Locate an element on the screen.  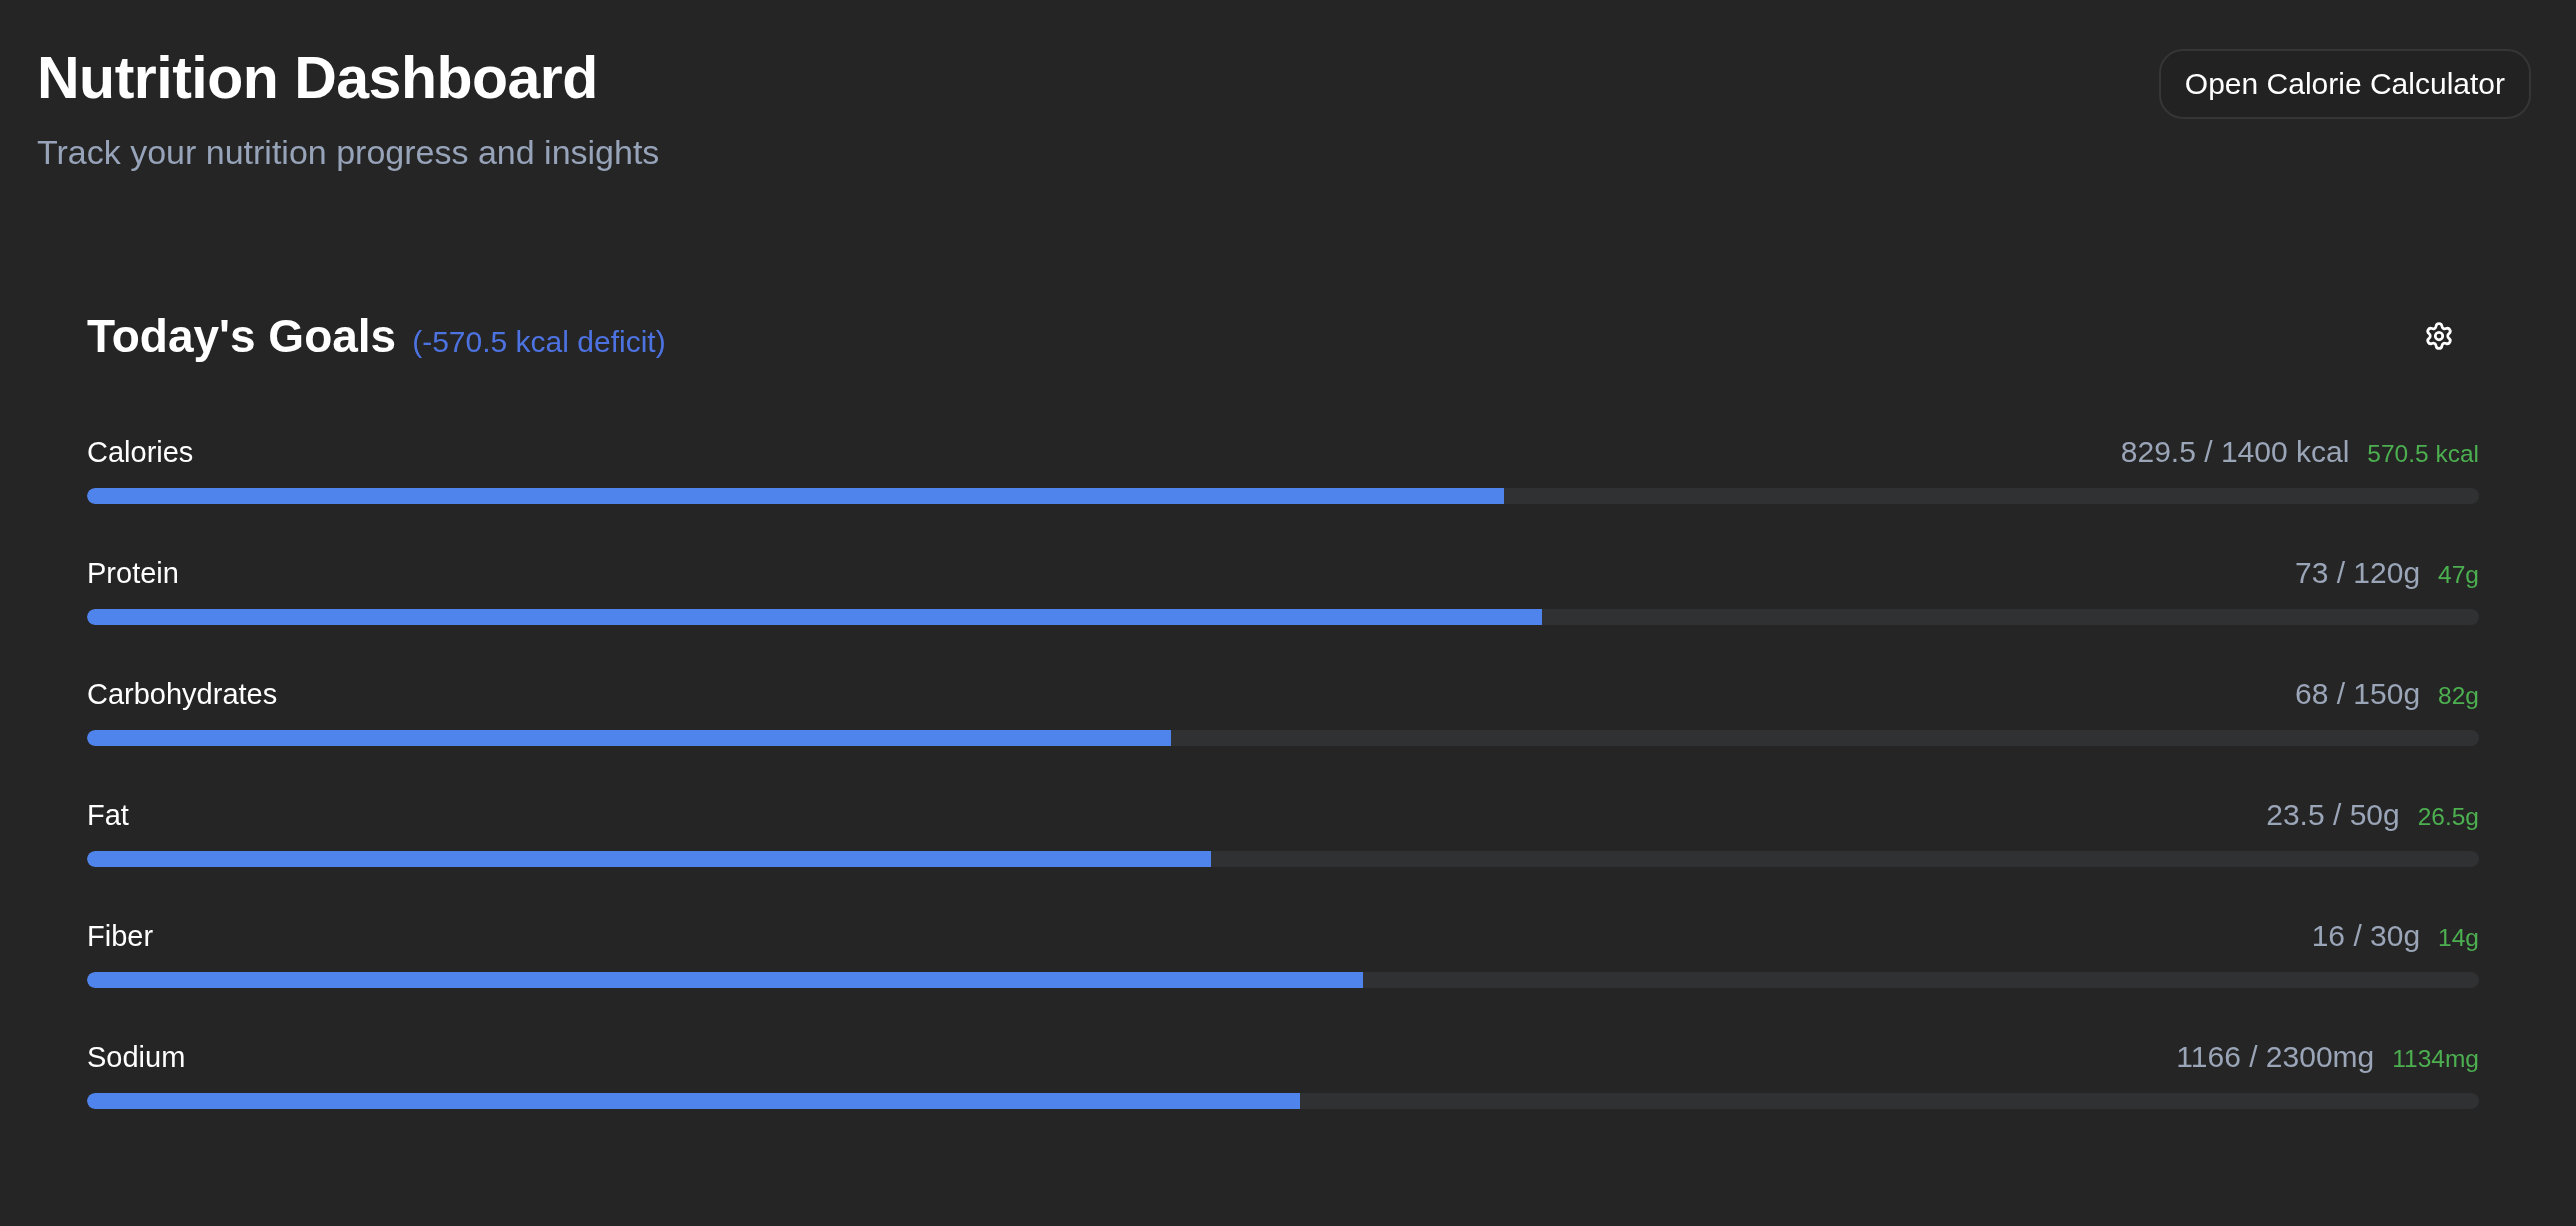
remaining-amount: 14g is located at coordinates (2458, 937).